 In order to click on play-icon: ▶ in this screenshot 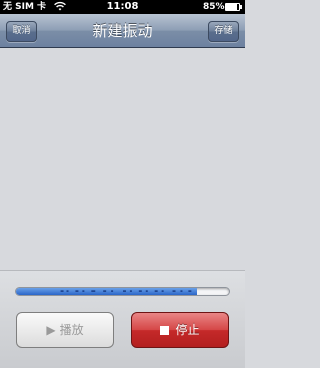, I will do `click(51, 330)`.